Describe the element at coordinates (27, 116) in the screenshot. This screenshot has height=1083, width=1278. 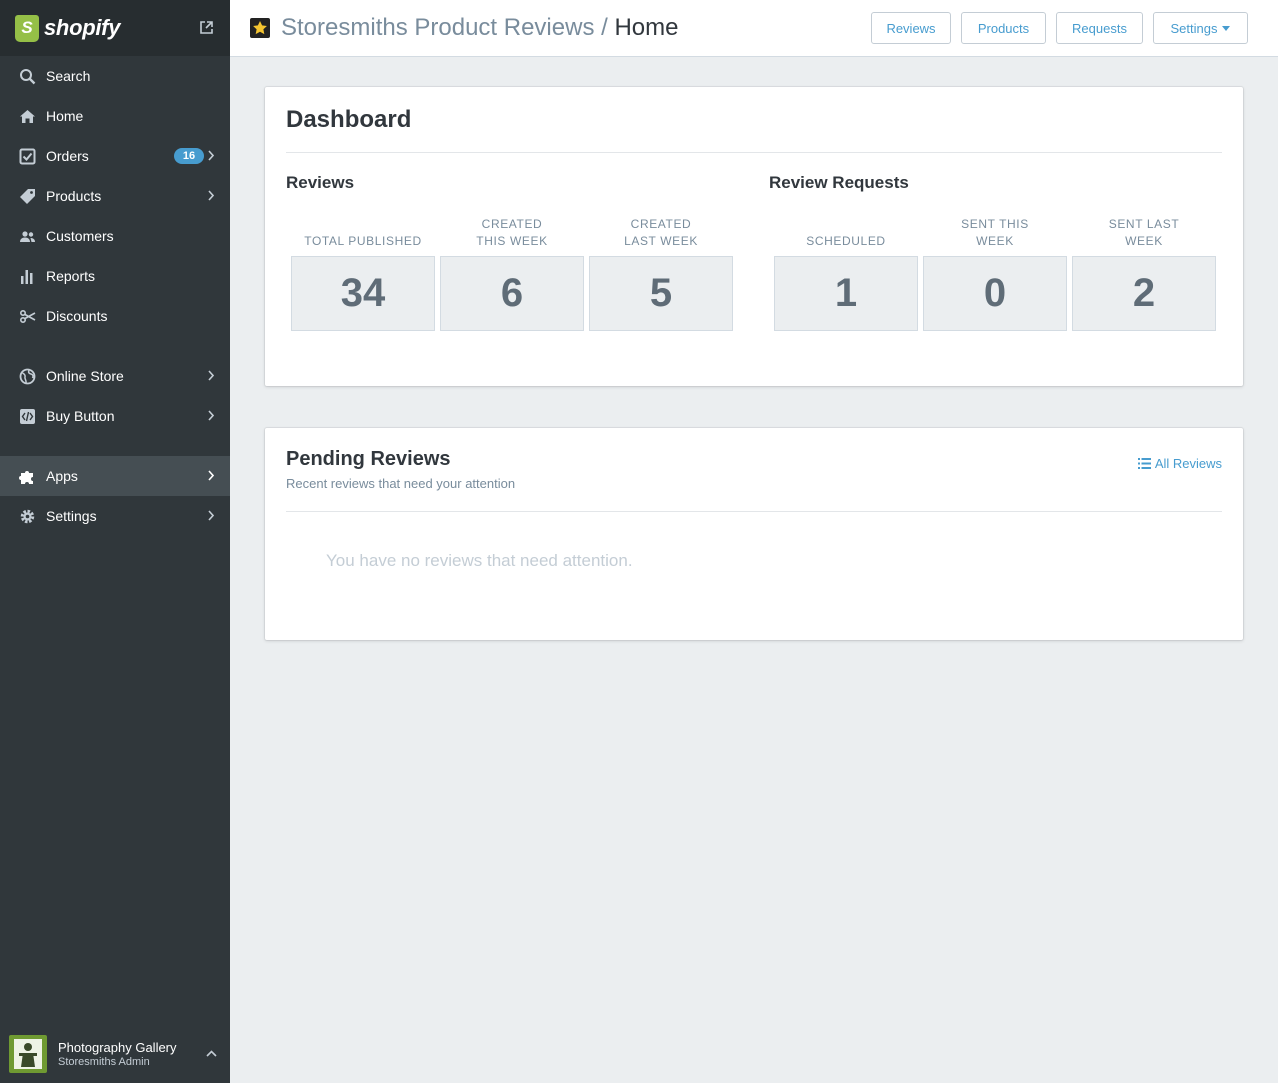
I see `home-icon` at that location.